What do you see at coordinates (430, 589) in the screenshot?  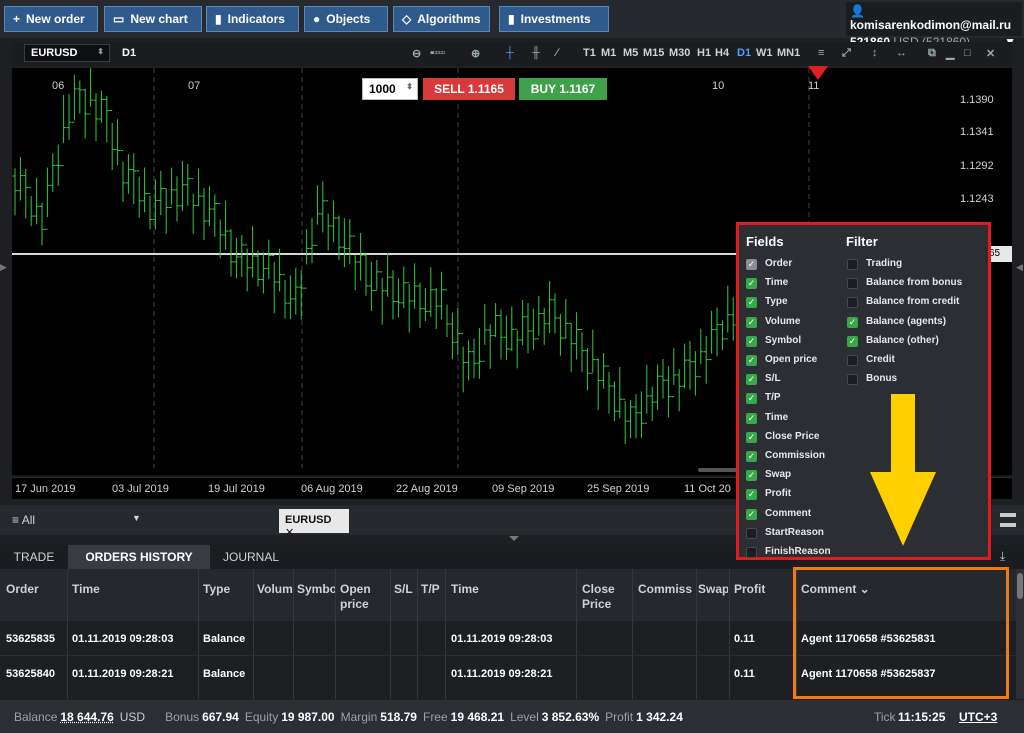 I see `col-tp: T/P` at bounding box center [430, 589].